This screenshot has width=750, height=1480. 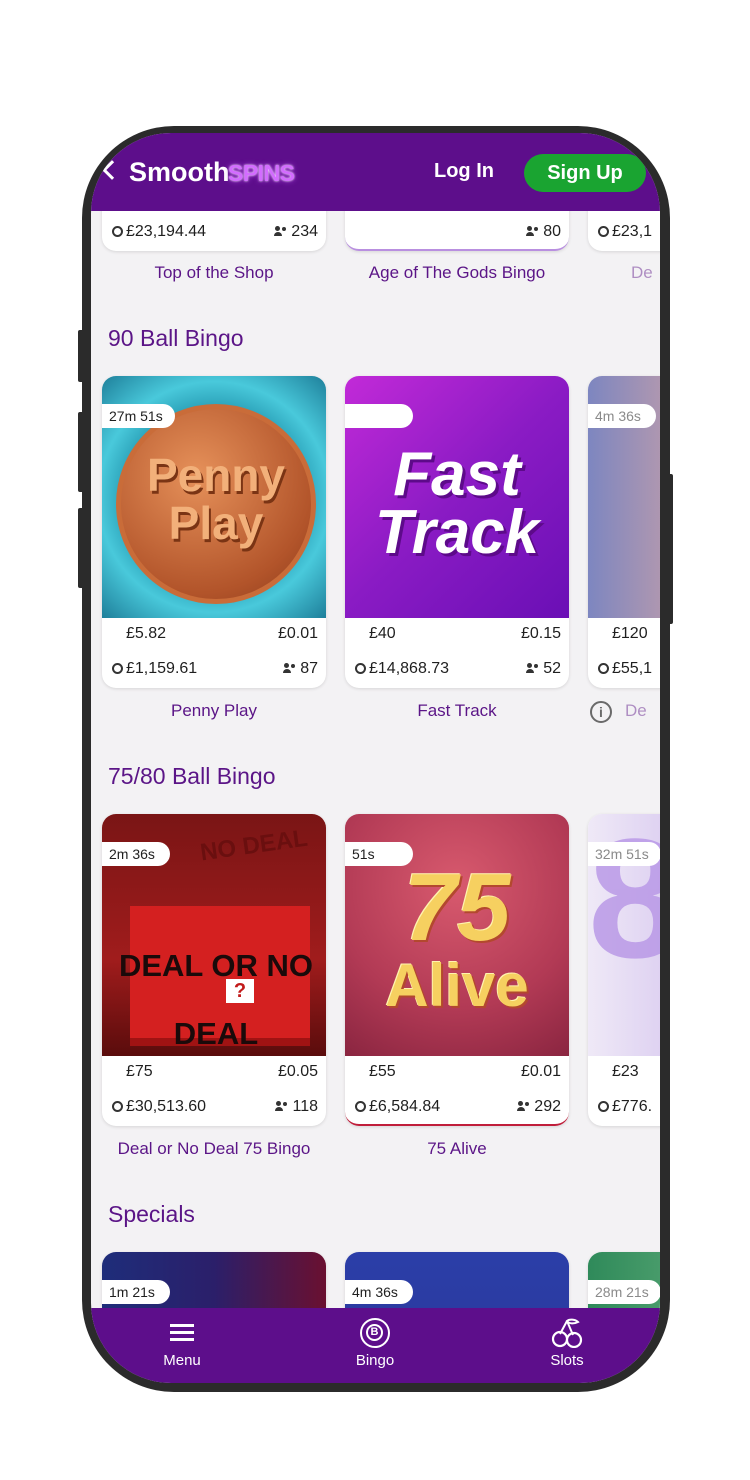 What do you see at coordinates (567, 1360) in the screenshot?
I see `nav-label: Slots` at bounding box center [567, 1360].